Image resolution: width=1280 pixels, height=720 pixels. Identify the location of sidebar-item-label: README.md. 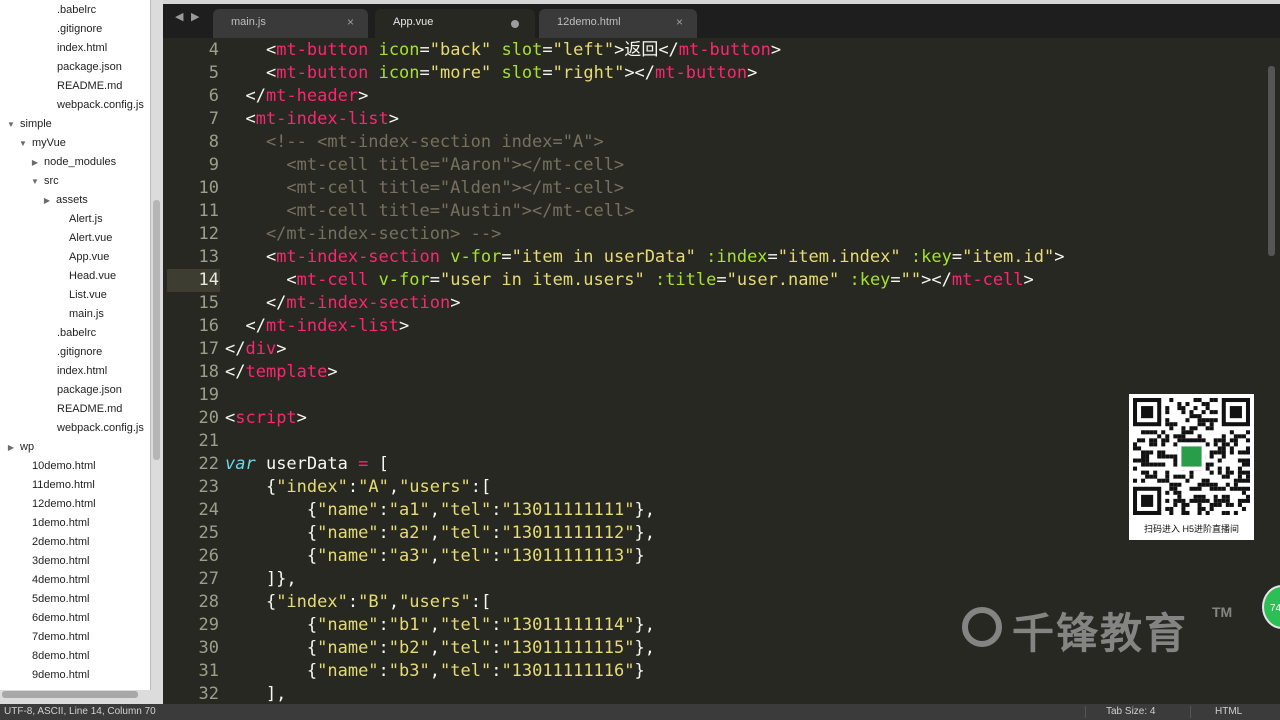
(90, 86).